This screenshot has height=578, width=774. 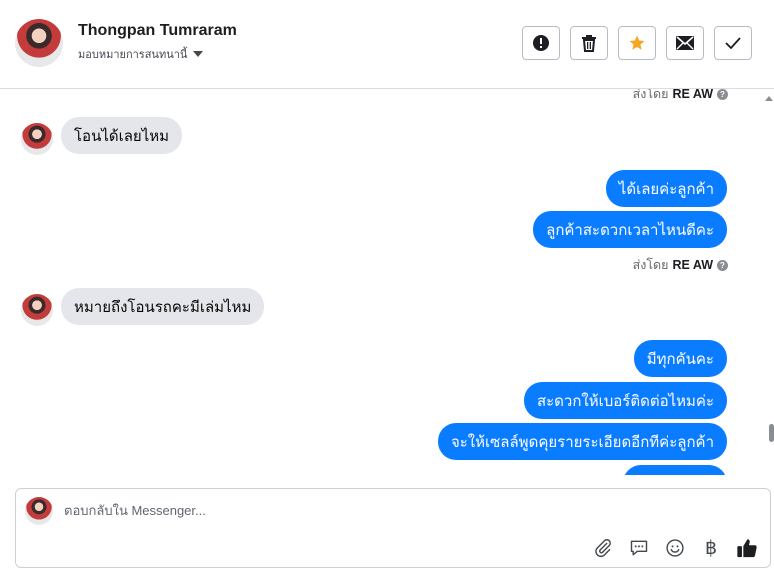 I want to click on scrollbar-thumb, so click(x=771, y=433).